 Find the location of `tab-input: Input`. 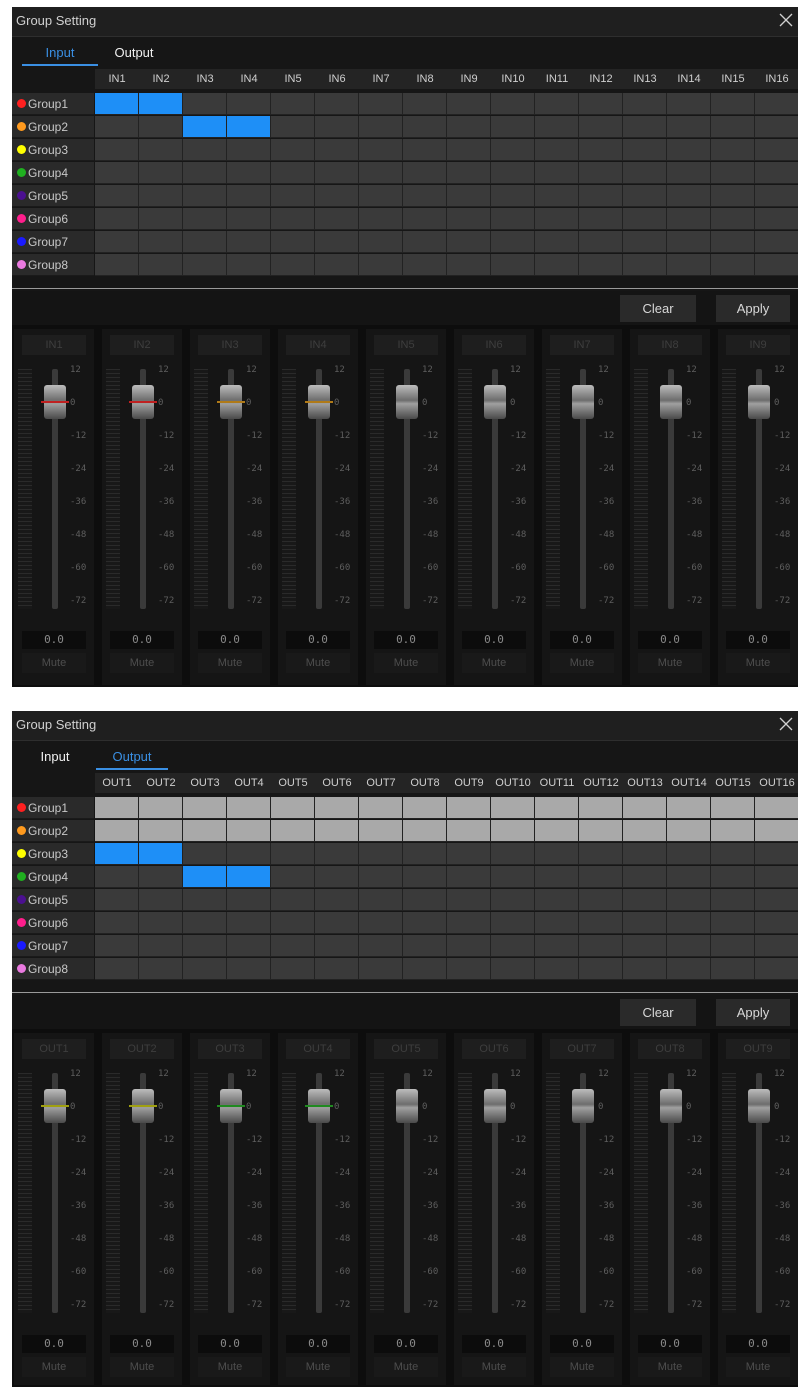

tab-input: Input is located at coordinates (60, 55).